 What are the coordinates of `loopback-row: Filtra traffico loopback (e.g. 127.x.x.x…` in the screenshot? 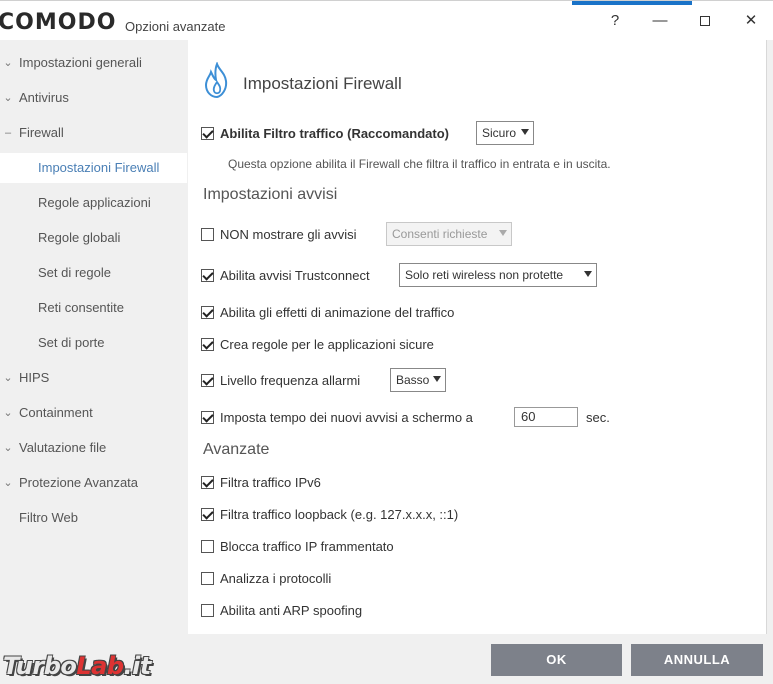 It's located at (329, 514).